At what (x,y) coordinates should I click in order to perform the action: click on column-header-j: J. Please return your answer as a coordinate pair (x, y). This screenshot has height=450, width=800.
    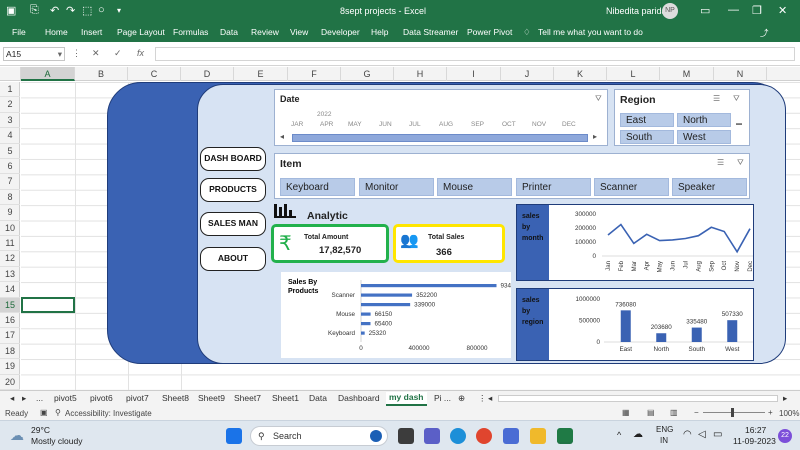
    Looking at the image, I should click on (527, 74).